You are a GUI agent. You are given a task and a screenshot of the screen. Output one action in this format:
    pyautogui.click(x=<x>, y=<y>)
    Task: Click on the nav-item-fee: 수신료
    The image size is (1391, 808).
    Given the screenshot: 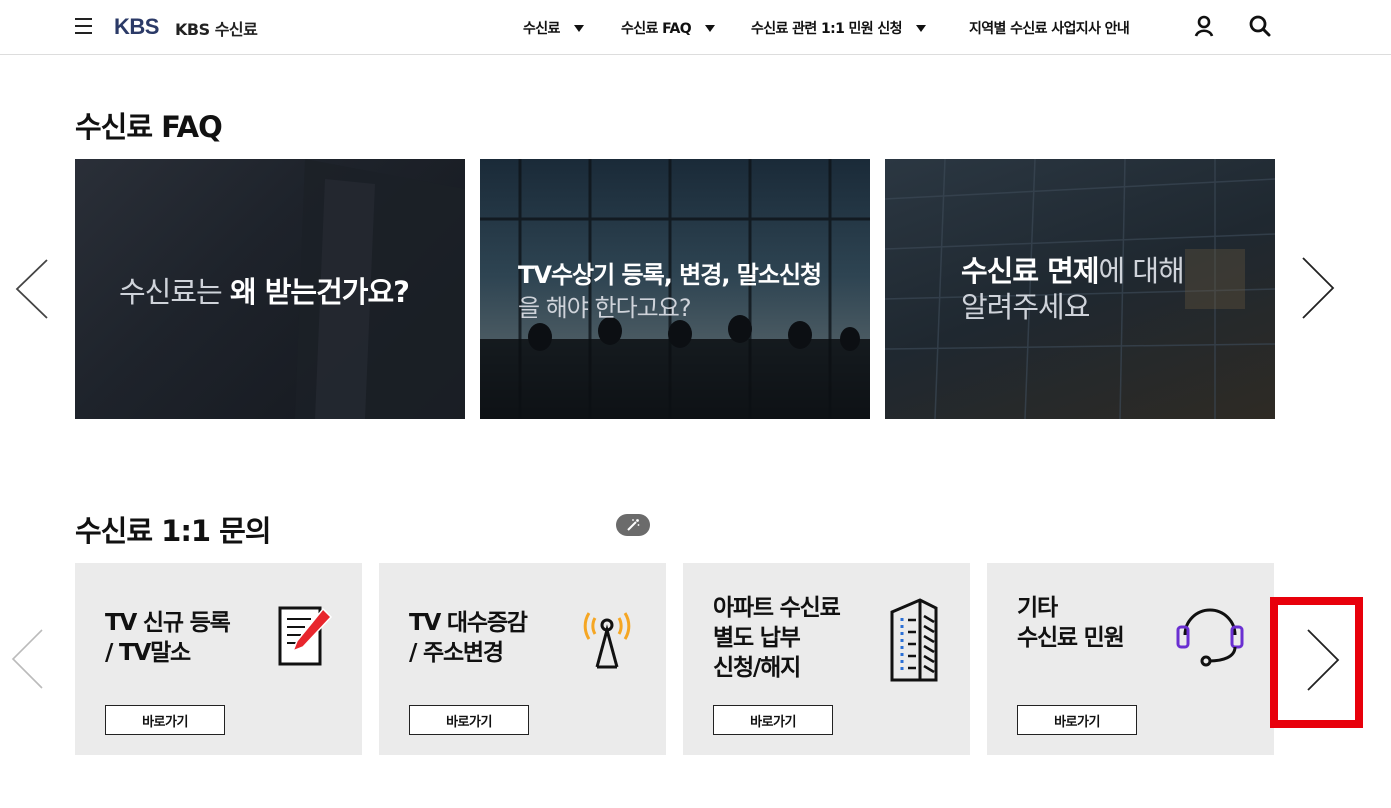 What is the action you would take?
    pyautogui.click(x=553, y=28)
    